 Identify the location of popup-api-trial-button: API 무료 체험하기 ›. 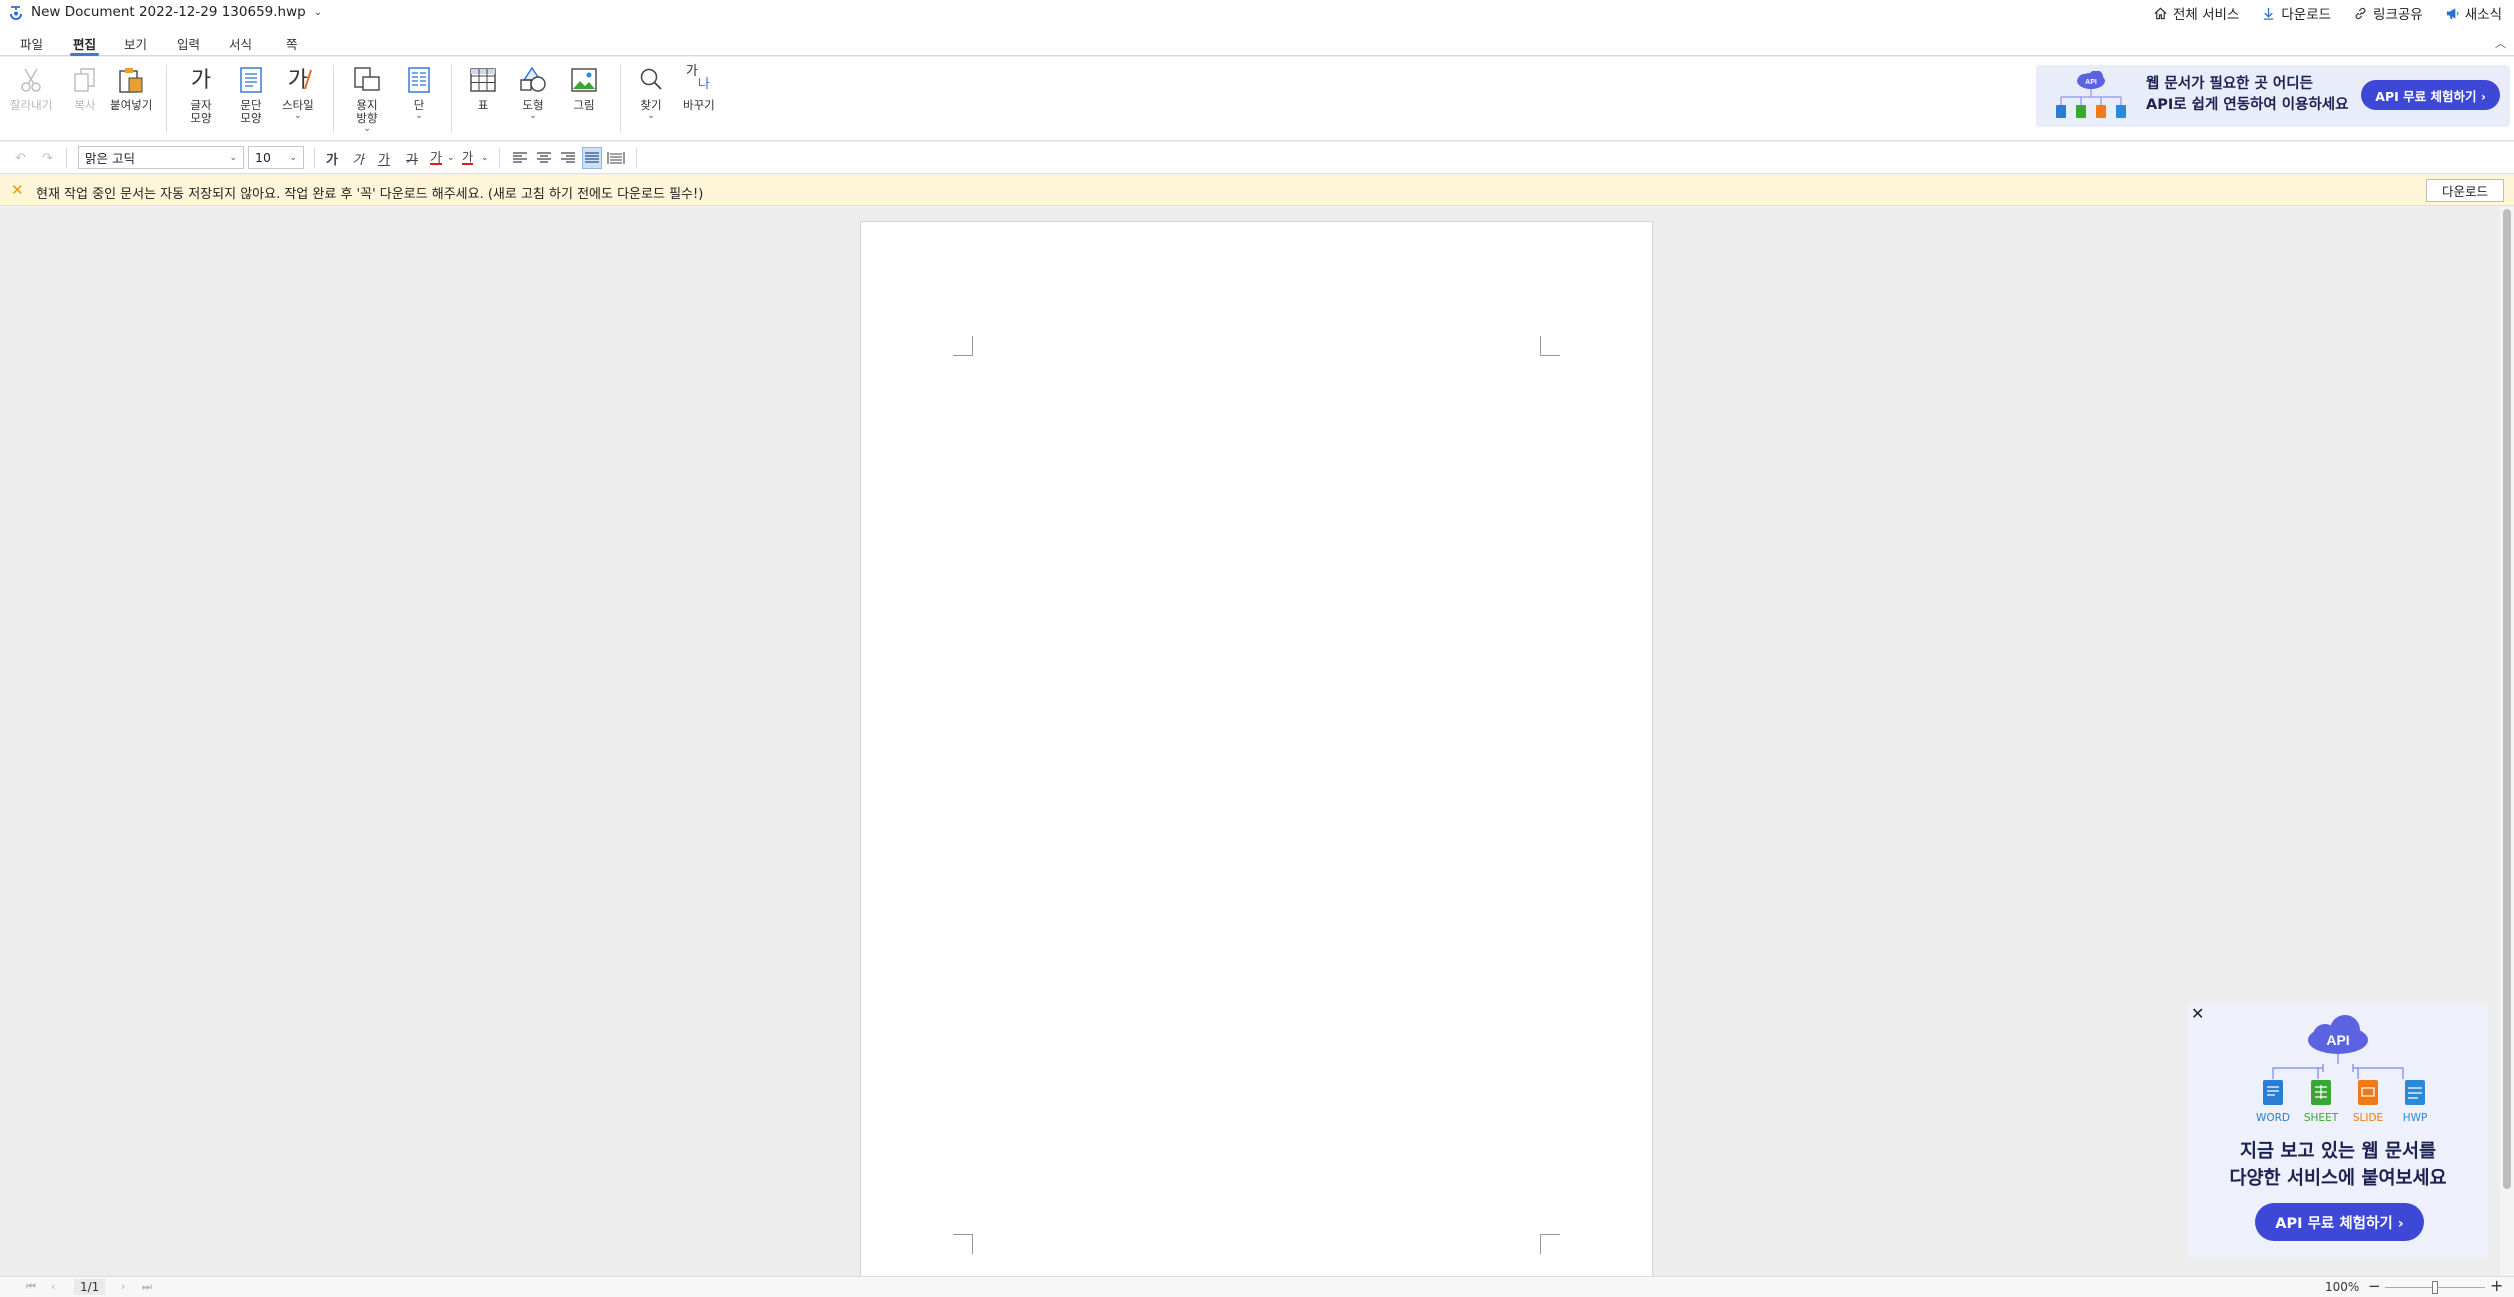
(2339, 1222).